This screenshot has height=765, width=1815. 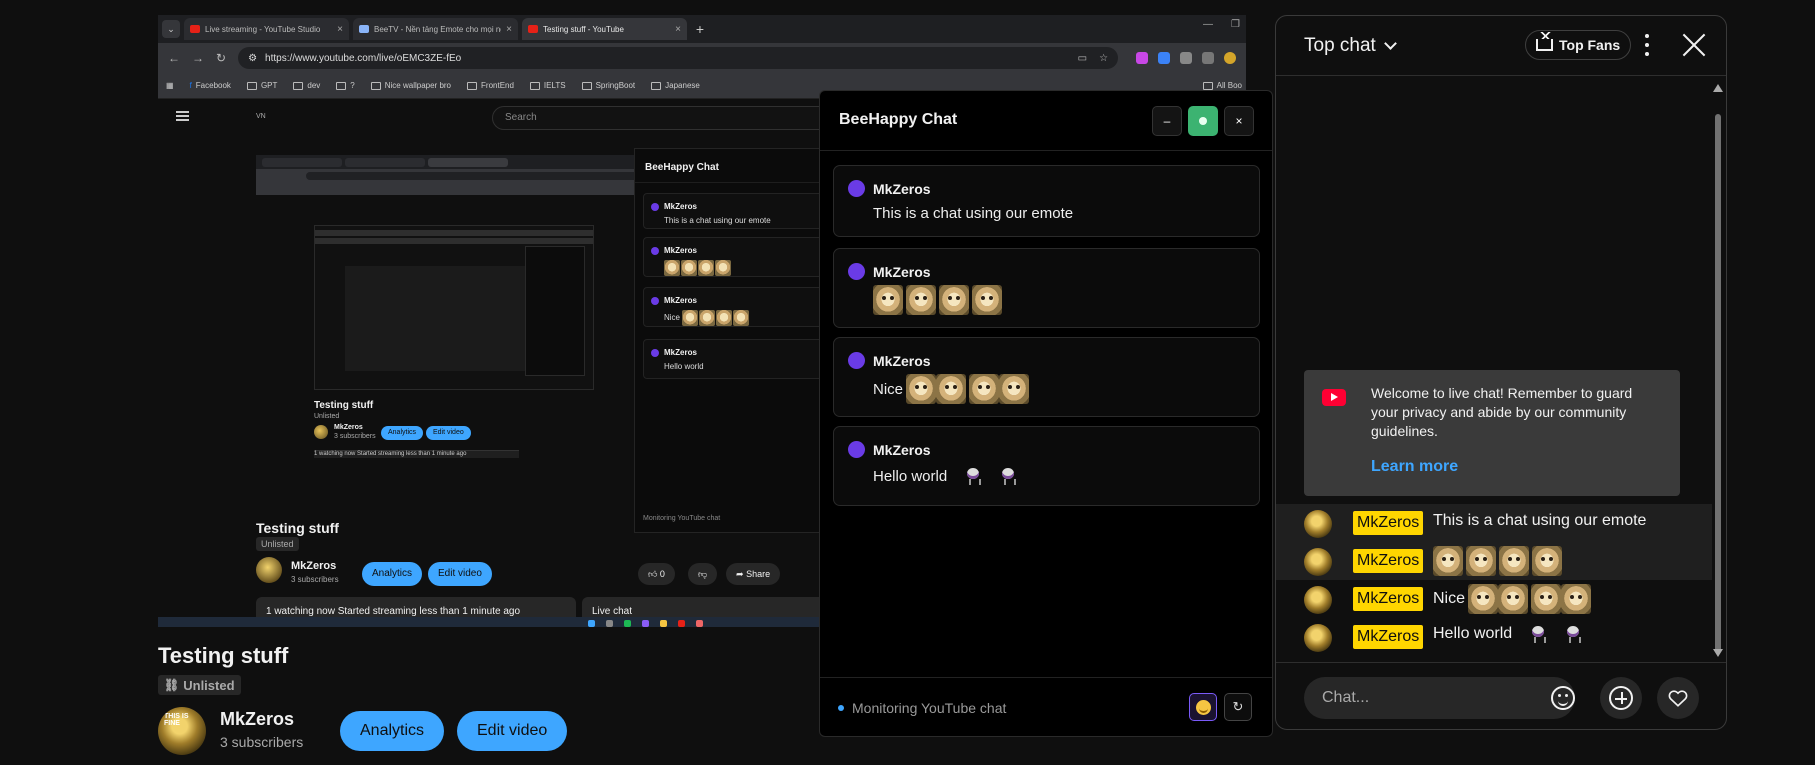 What do you see at coordinates (653, 574) in the screenshot?
I see `like-icon: 👍︎` at bounding box center [653, 574].